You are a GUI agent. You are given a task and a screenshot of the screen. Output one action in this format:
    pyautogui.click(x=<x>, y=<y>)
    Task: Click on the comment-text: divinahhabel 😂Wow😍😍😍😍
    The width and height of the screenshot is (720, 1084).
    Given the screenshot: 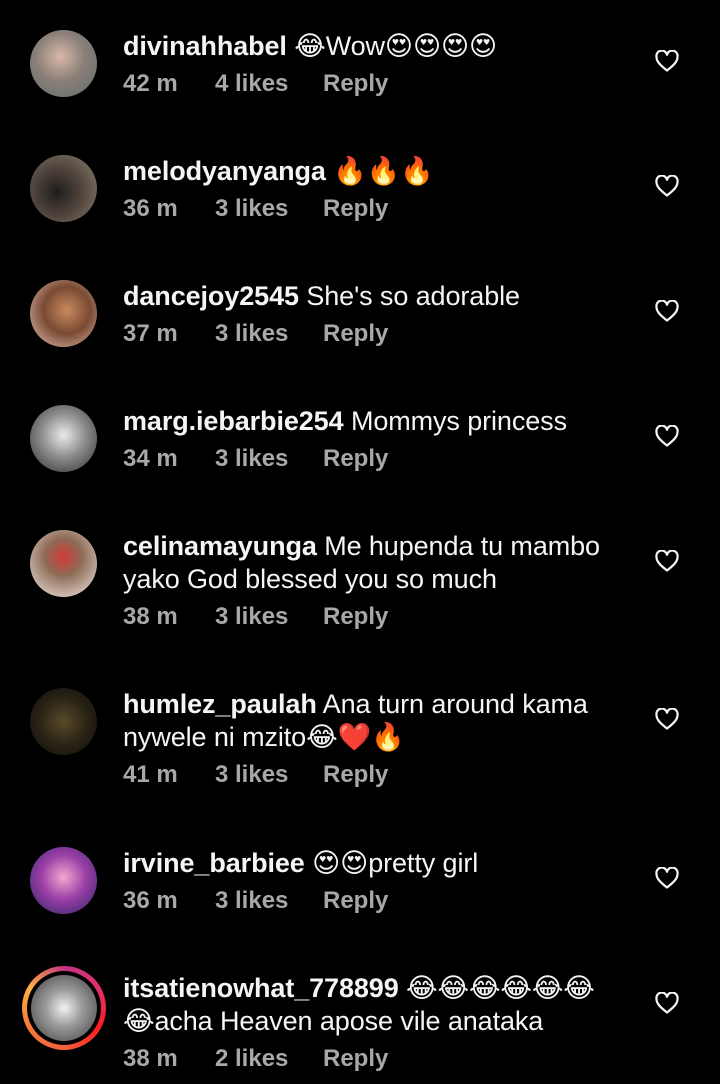 What is the action you would take?
    pyautogui.click(x=373, y=46)
    